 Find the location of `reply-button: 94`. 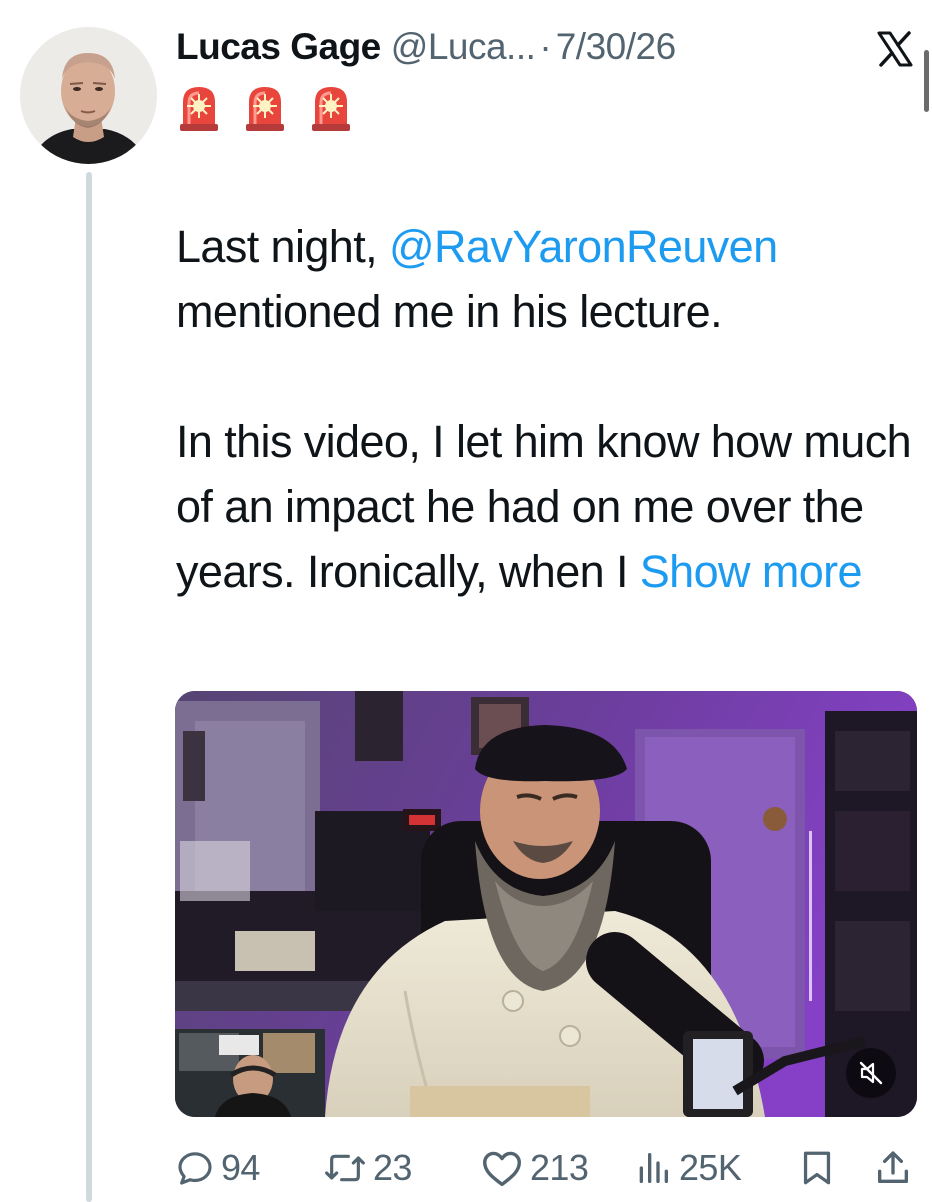

reply-button: 94 is located at coordinates (217, 1168).